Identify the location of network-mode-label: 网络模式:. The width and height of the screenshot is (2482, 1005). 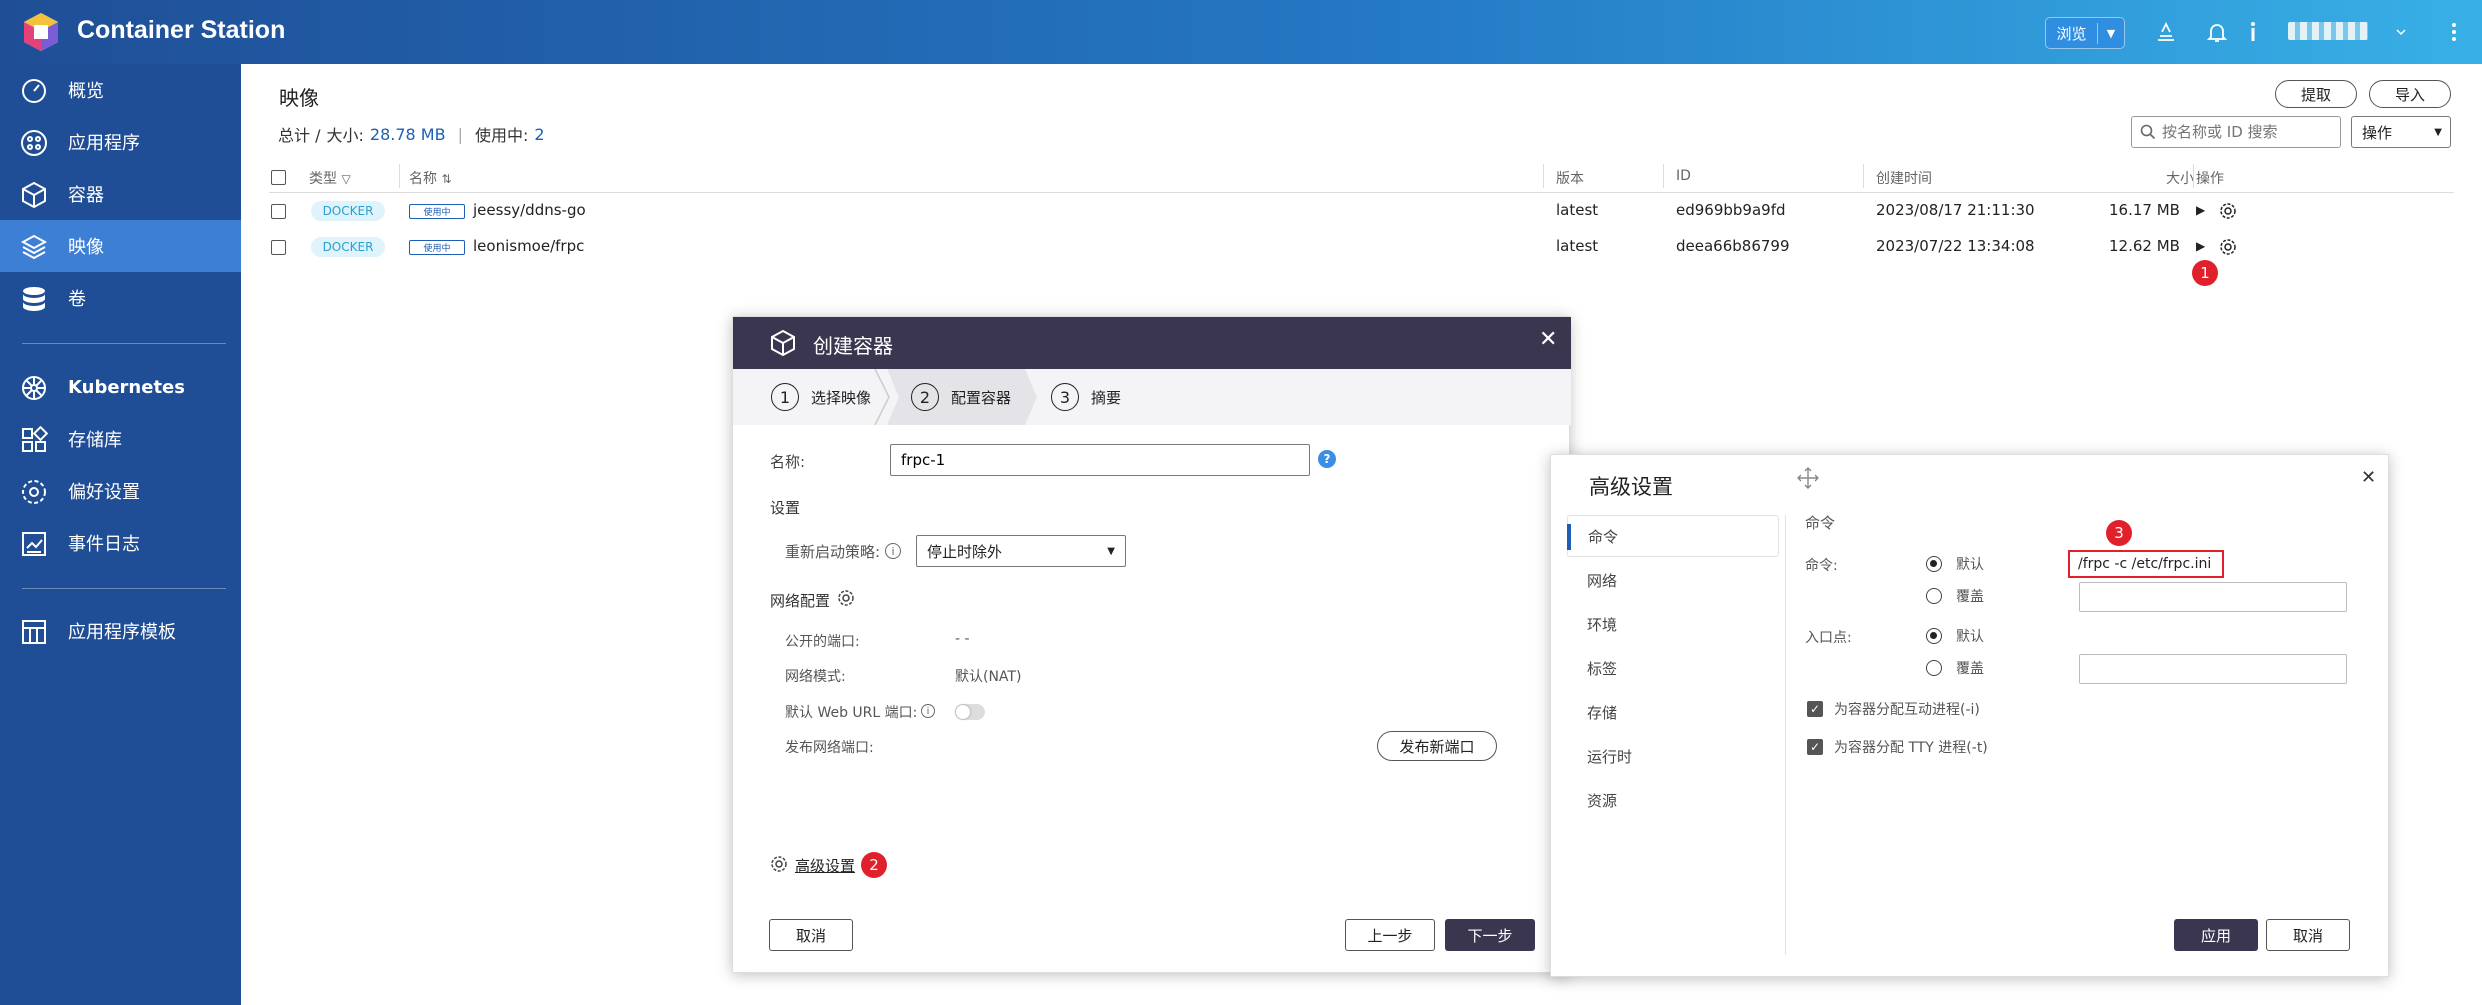
(815, 677).